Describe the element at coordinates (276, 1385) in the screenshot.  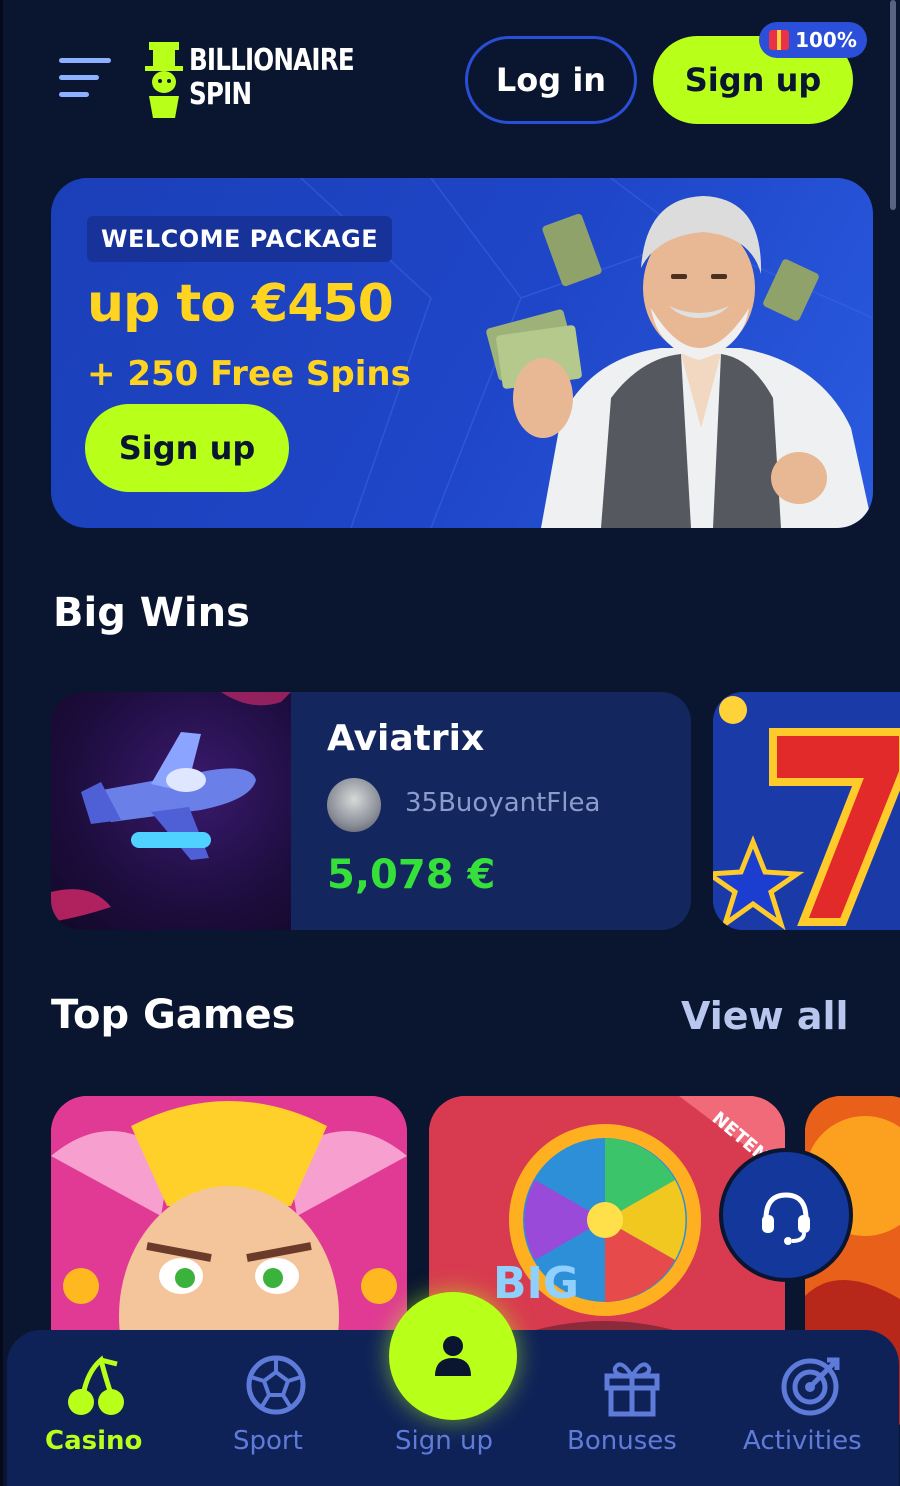
I see `soccer-ball-icon` at that location.